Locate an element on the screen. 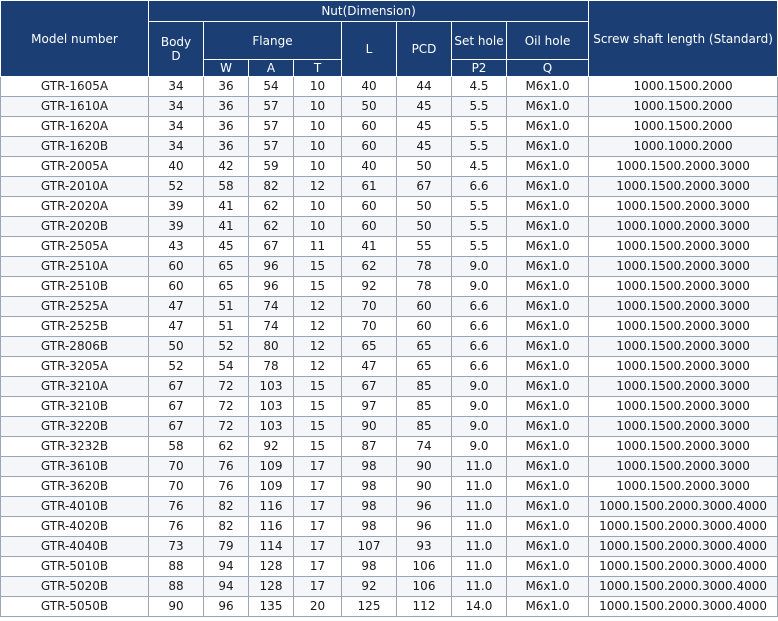 Image resolution: width=778 pixels, height=621 pixels. cell-pcd: 67 is located at coordinates (424, 186).